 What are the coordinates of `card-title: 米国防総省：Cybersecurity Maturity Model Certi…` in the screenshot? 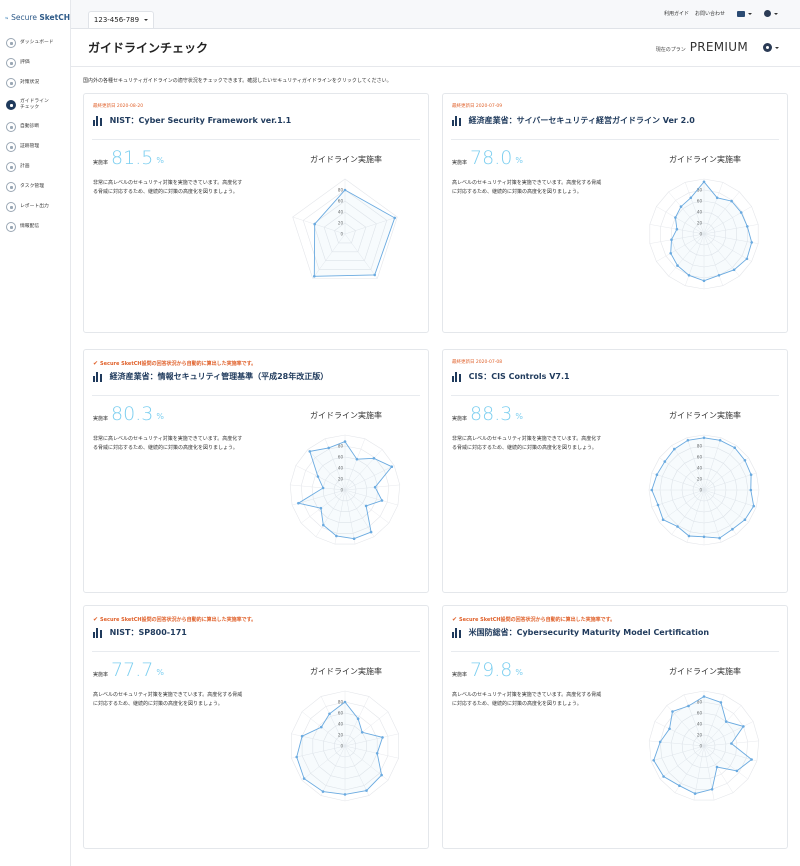 It's located at (580, 632).